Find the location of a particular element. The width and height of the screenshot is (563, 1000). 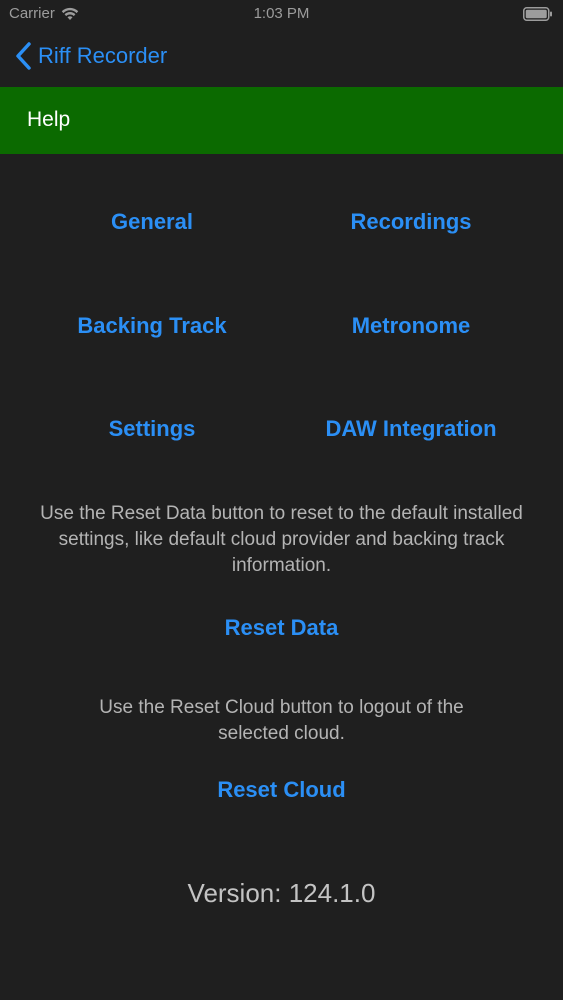

settings-button: Settings is located at coordinates (152, 429).